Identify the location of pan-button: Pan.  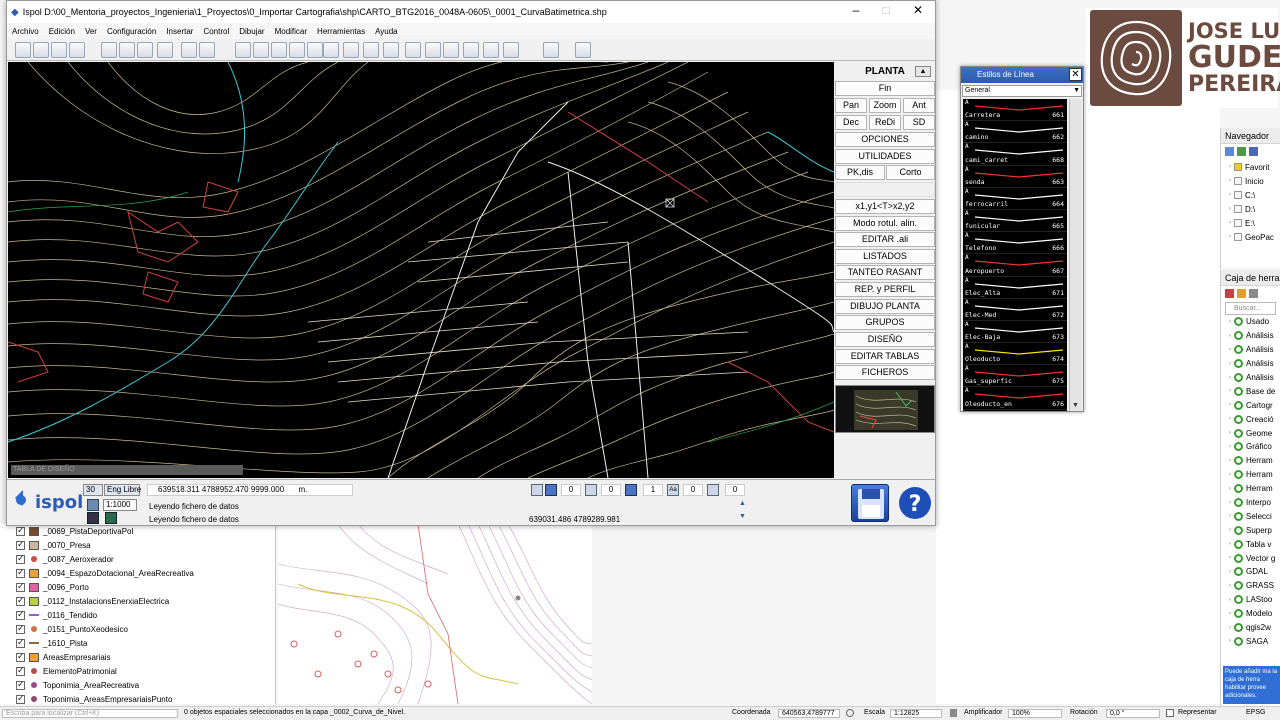
(851, 105).